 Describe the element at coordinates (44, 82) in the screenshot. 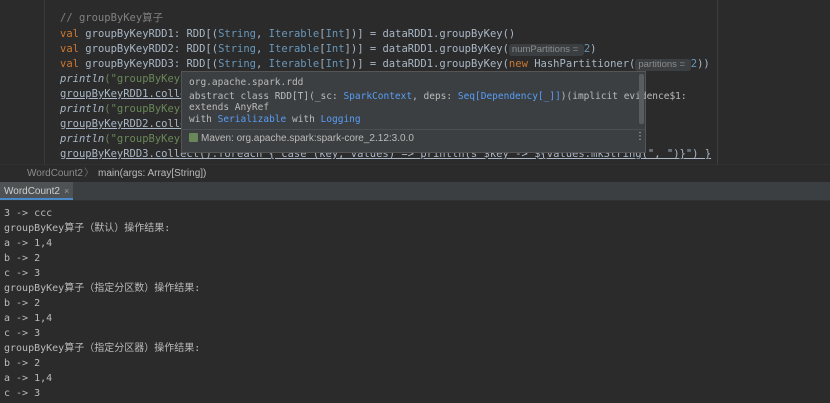

I see `gutter-divider` at that location.